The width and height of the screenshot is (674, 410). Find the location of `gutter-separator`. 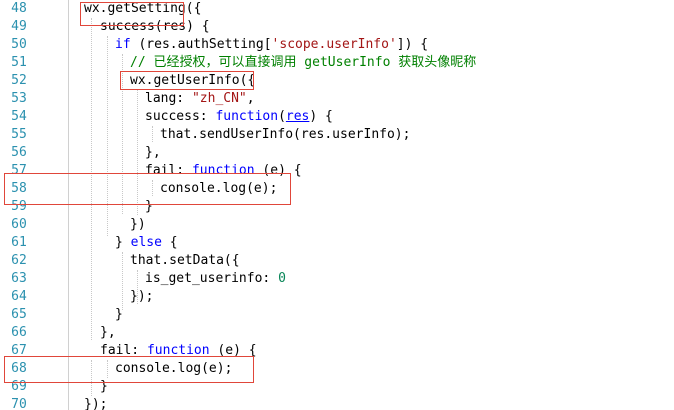

gutter-separator is located at coordinates (68, 205).